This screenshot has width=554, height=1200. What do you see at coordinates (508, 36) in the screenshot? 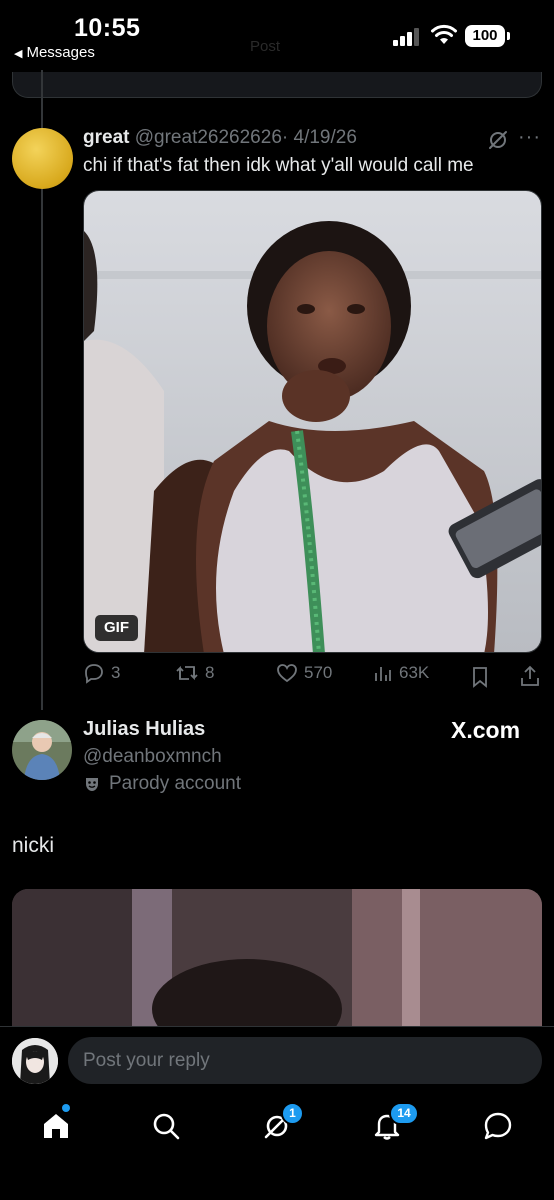
I see `battery-nub` at bounding box center [508, 36].